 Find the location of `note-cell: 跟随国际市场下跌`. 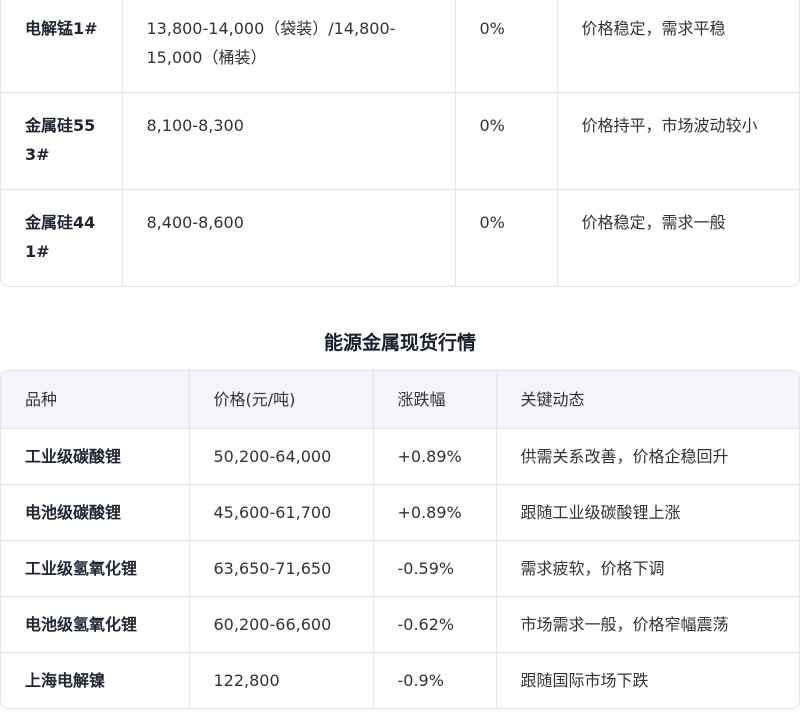

note-cell: 跟随国际市场下跌 is located at coordinates (584, 680).